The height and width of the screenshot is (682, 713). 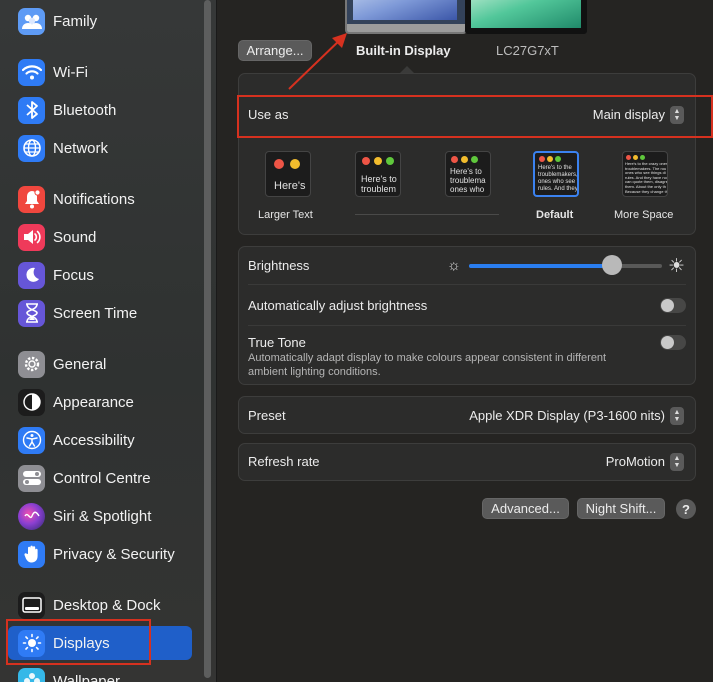 I want to click on preset-stepper: ▲ ▼, so click(x=677, y=416).